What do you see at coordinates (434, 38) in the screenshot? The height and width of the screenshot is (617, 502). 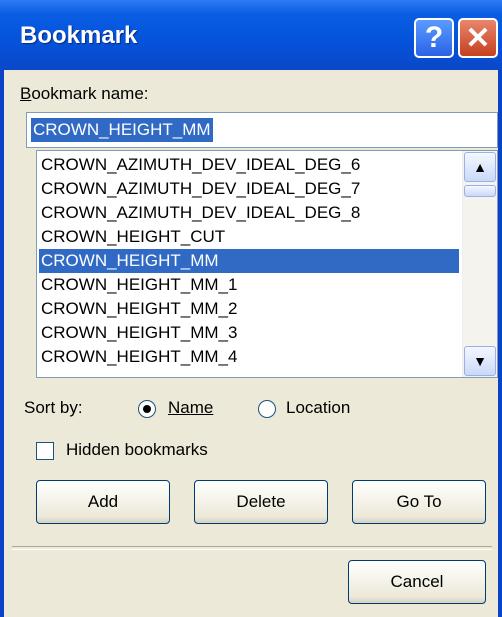 I see `help-button: ?` at bounding box center [434, 38].